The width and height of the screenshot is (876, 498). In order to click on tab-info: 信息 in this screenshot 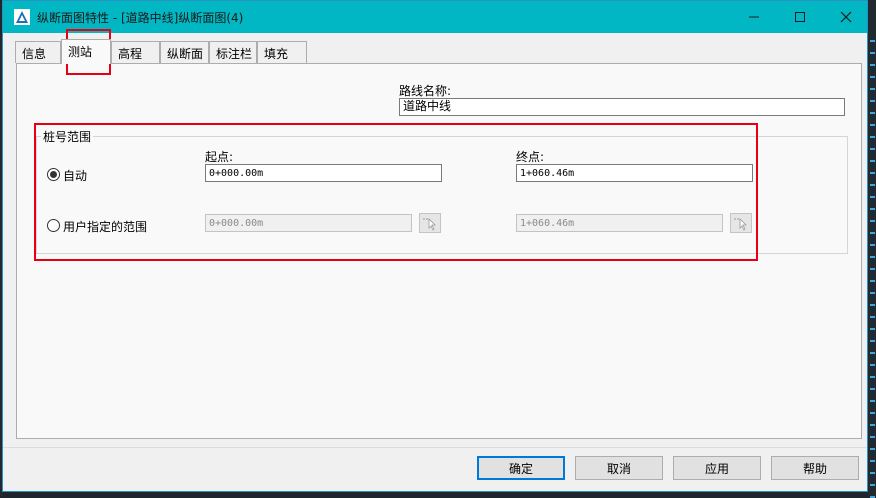, I will do `click(38, 52)`.